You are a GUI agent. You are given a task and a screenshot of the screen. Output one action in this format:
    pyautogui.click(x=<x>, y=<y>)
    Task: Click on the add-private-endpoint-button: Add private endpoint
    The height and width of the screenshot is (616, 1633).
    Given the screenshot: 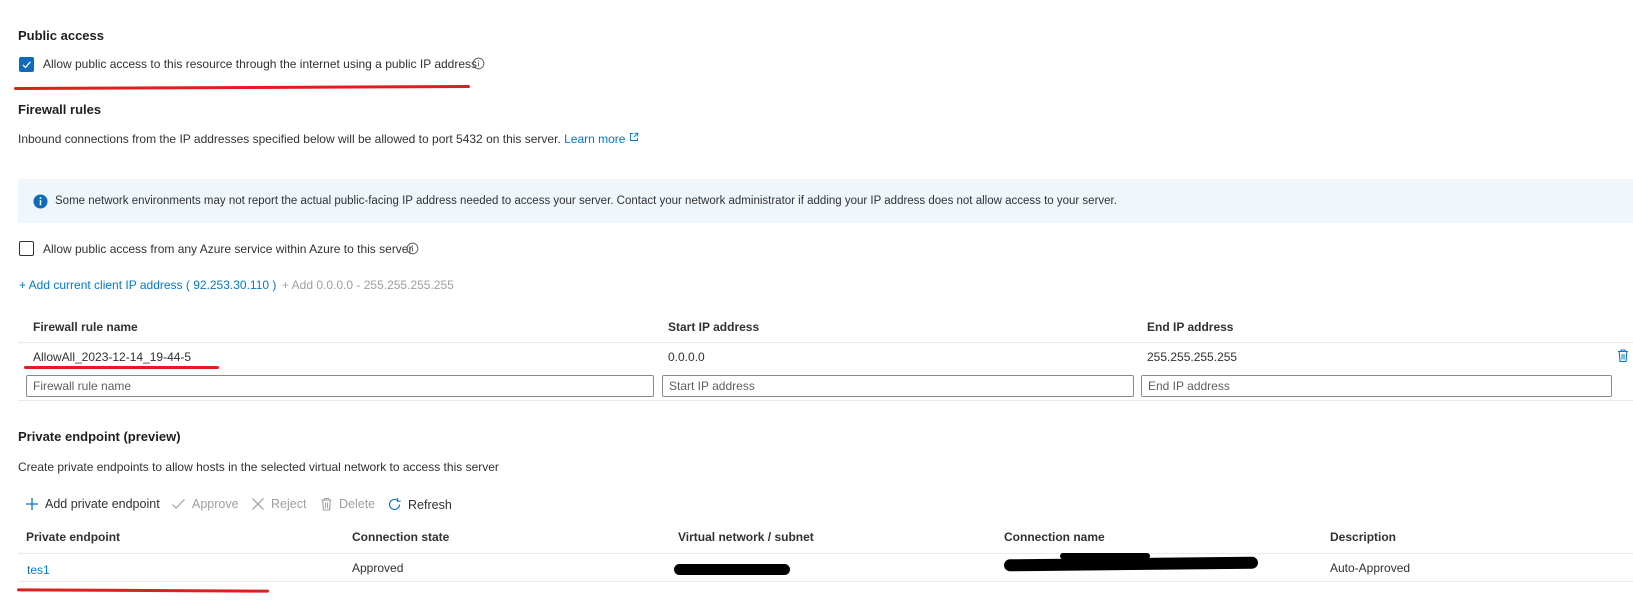 What is the action you would take?
    pyautogui.click(x=92, y=504)
    